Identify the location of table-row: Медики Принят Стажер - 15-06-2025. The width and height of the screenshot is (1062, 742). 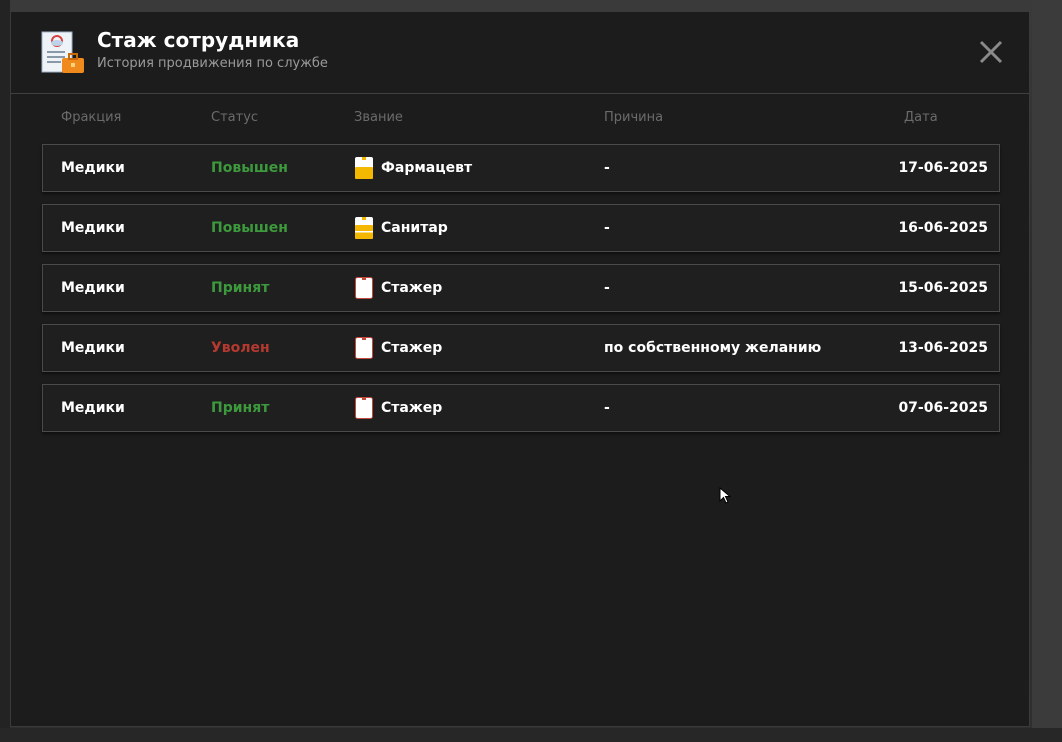
(521, 288).